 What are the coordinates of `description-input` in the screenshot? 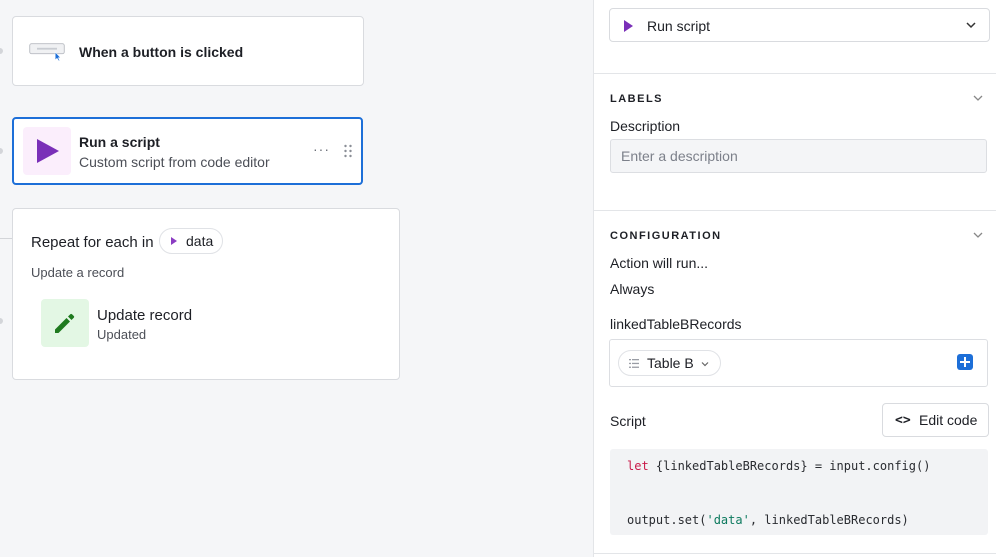 It's located at (798, 156).